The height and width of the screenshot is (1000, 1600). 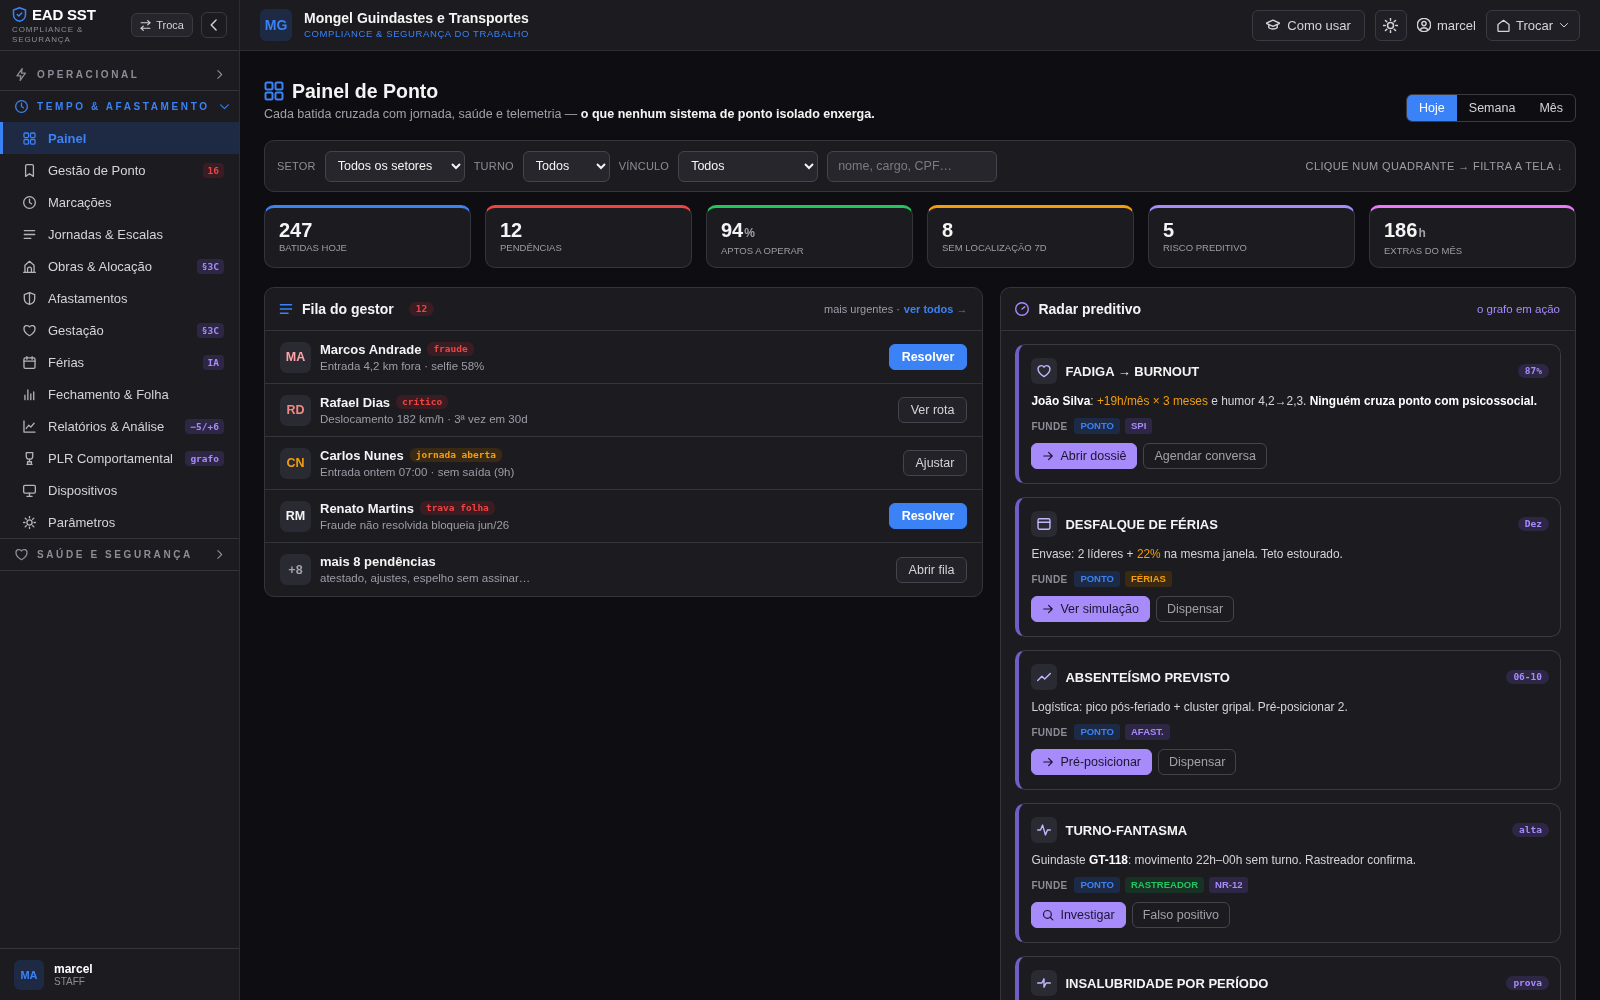 What do you see at coordinates (295, 463) in the screenshot?
I see `avatar: CN` at bounding box center [295, 463].